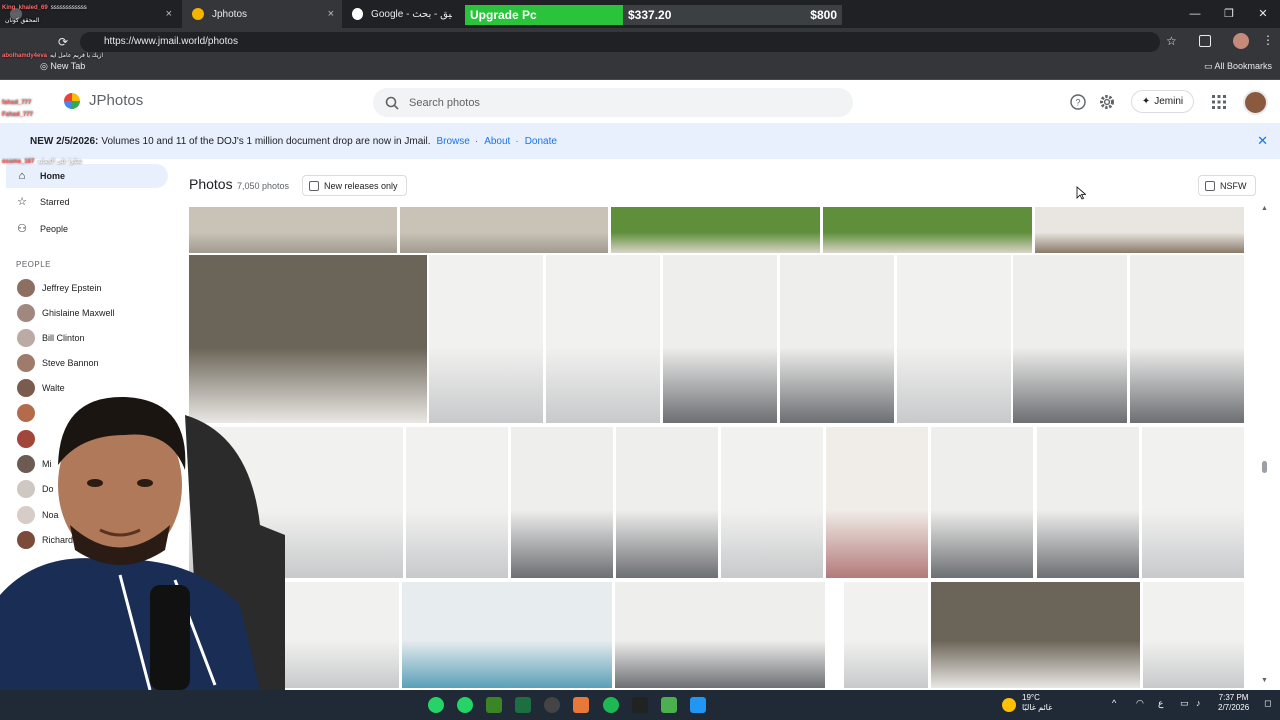  Describe the element at coordinates (1241, 41) in the screenshot. I see `profile-icon` at that location.